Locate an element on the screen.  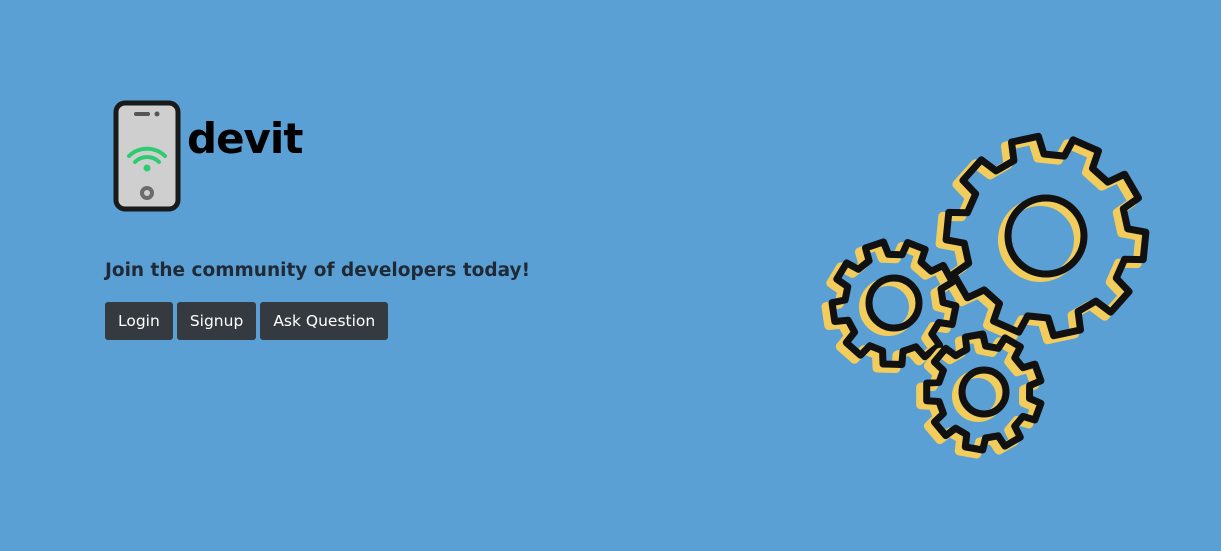
phone-wifi-icon is located at coordinates (147, 156).